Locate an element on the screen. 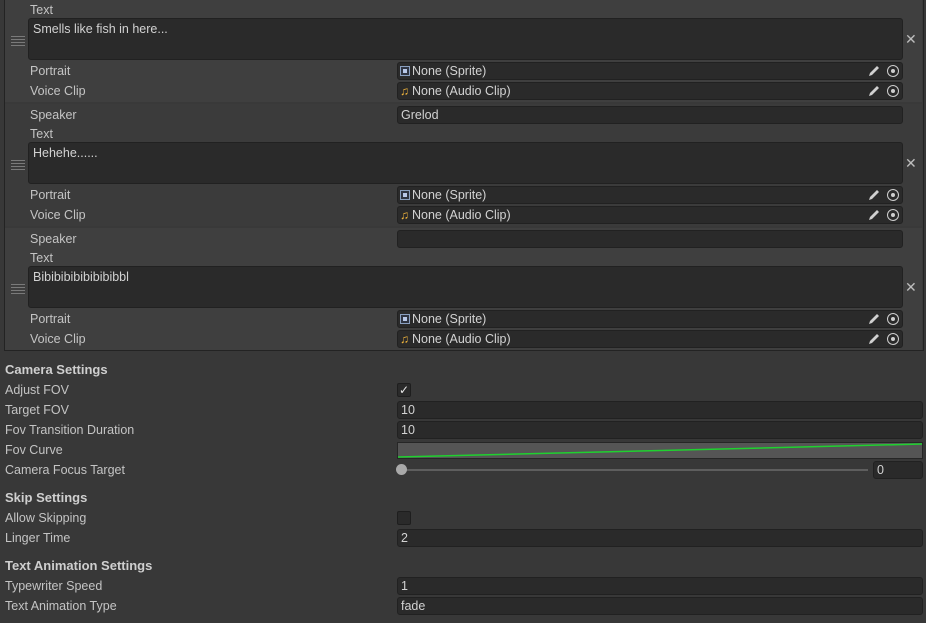 This screenshot has height=623, width=926. linger-time-field: 2 is located at coordinates (660, 538).